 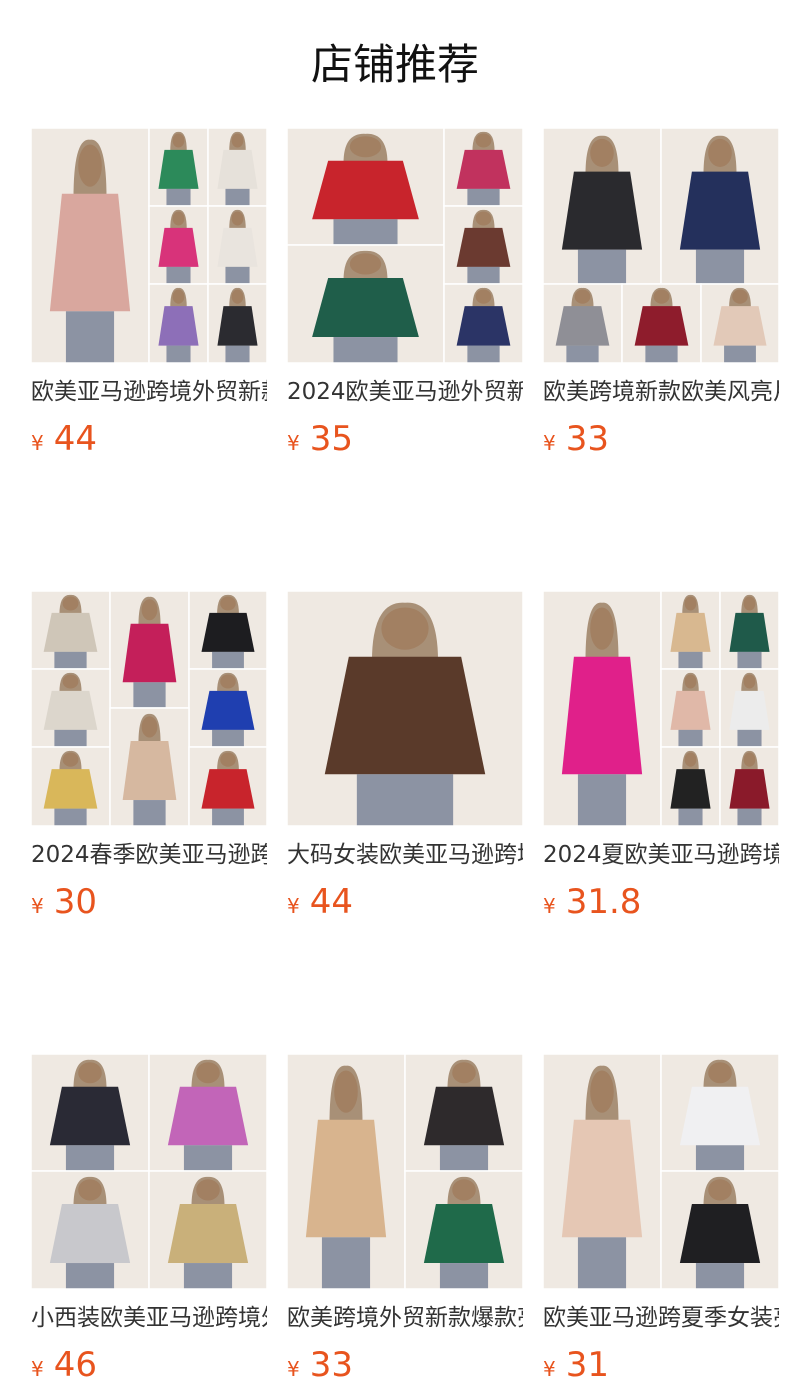 I want to click on product-name: 欧美亚马逊跨夏季女装亮片, so click(x=661, y=1318).